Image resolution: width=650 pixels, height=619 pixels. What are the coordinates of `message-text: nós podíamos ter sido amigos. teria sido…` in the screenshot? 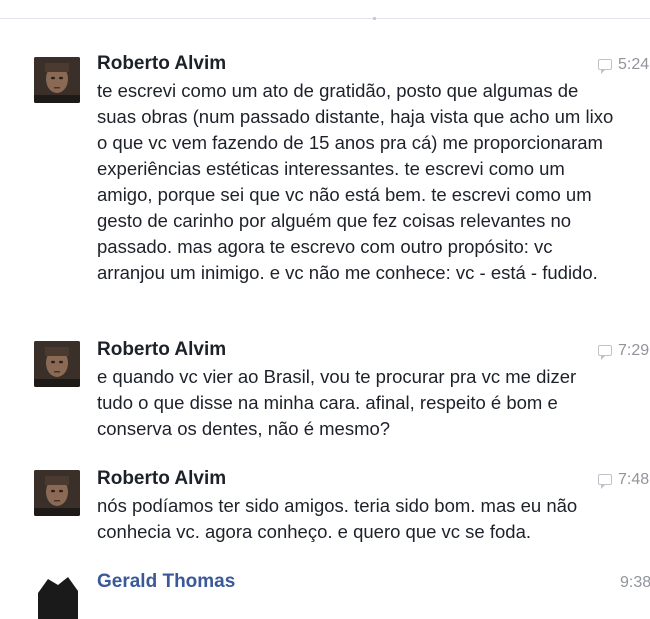 It's located at (337, 518).